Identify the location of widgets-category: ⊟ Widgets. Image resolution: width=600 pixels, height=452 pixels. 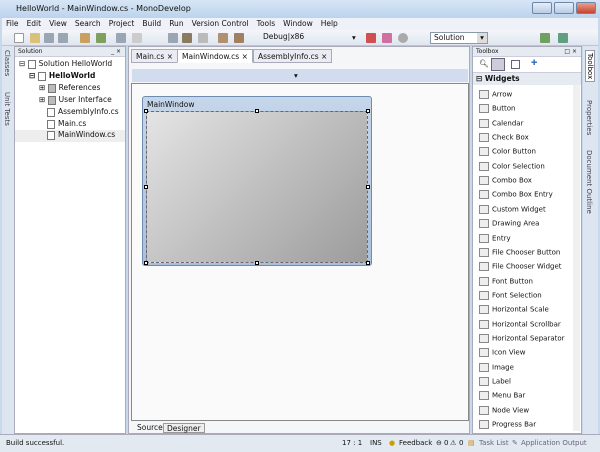
(527, 79).